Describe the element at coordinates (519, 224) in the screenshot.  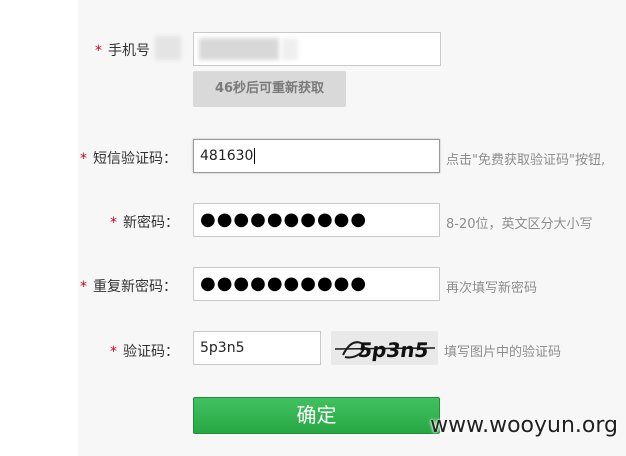
I see `new-password-hint: 8-20位，英文区分大小写` at that location.